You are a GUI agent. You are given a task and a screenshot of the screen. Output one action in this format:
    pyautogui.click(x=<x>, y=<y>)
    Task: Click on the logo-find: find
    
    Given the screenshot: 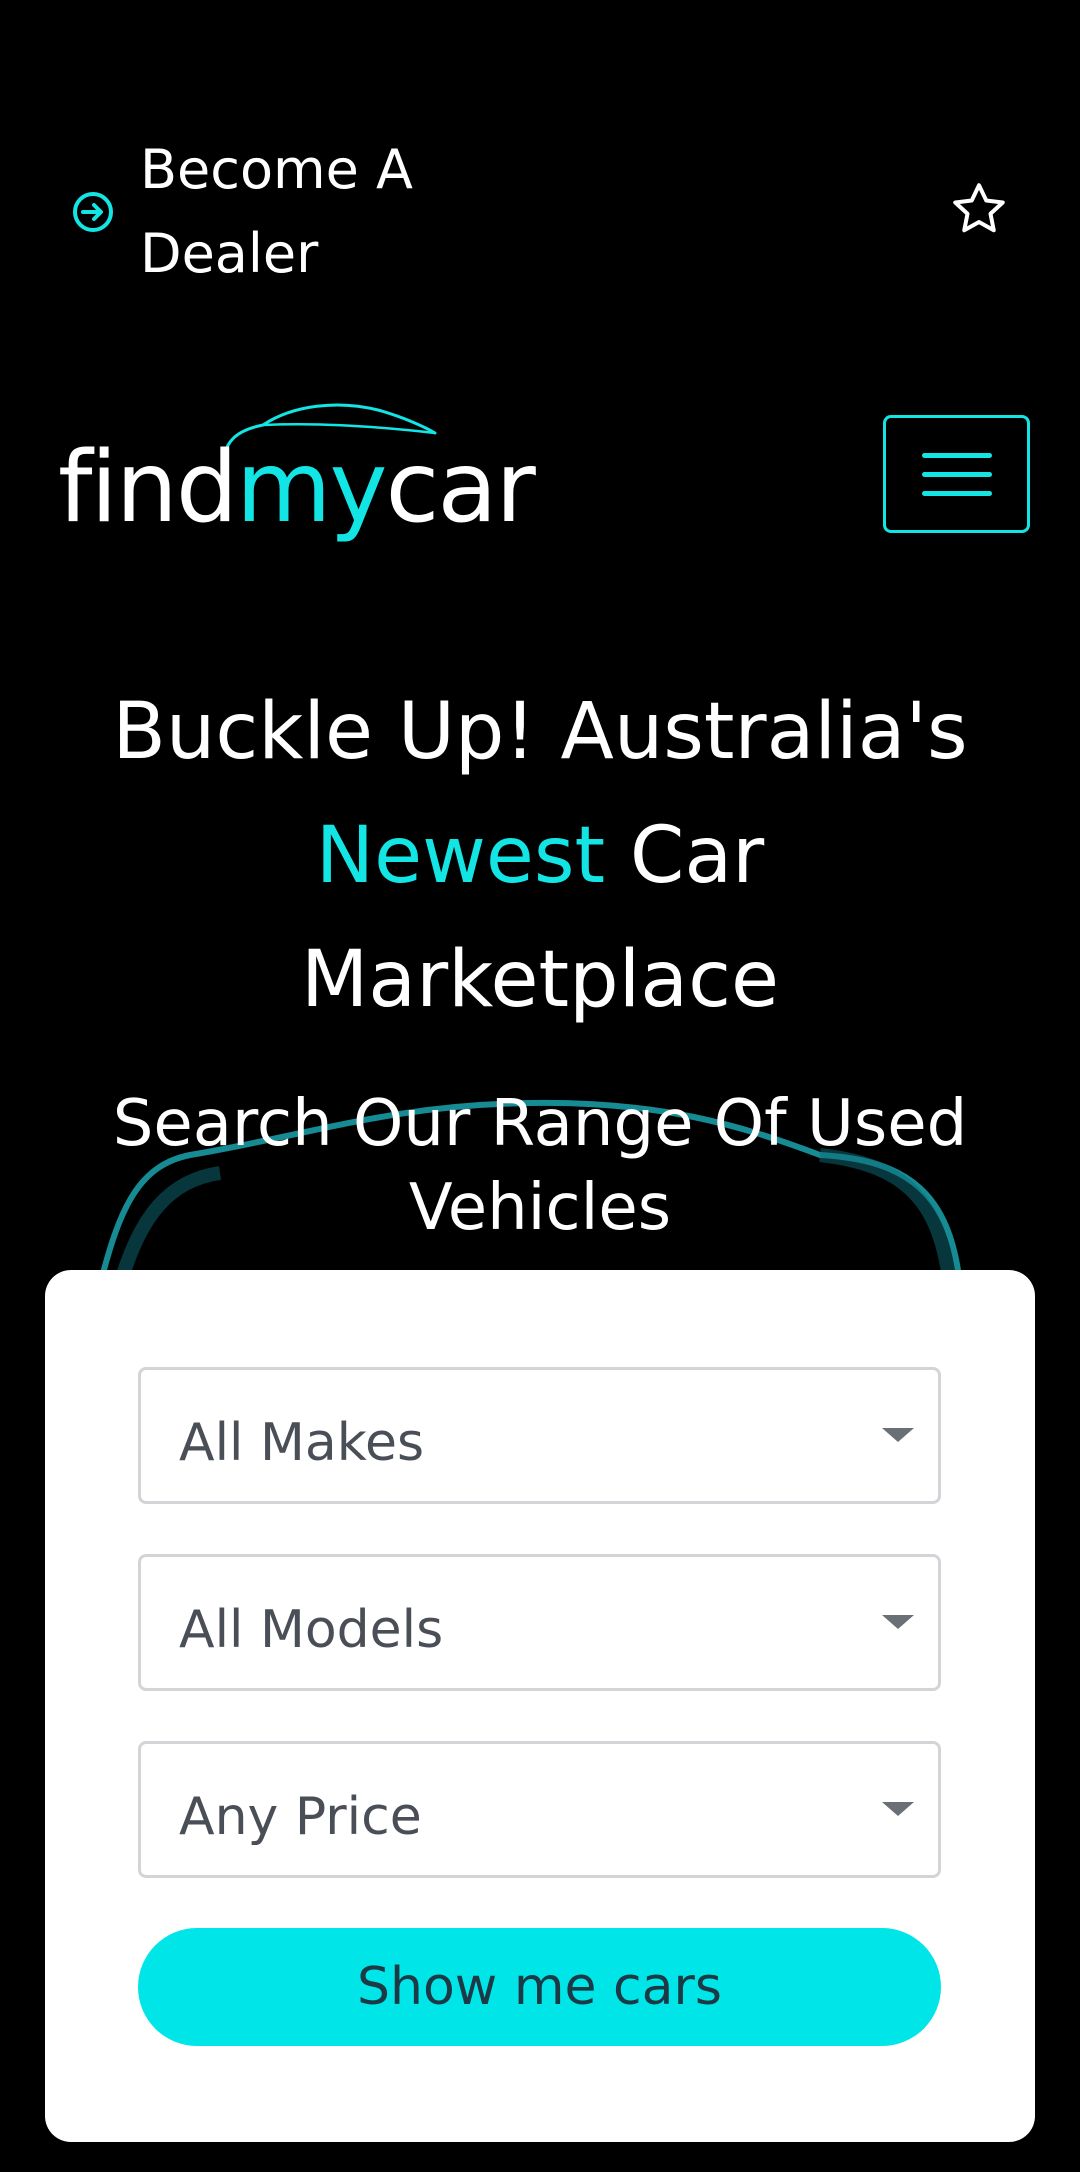 What is the action you would take?
    pyautogui.click(x=148, y=488)
    